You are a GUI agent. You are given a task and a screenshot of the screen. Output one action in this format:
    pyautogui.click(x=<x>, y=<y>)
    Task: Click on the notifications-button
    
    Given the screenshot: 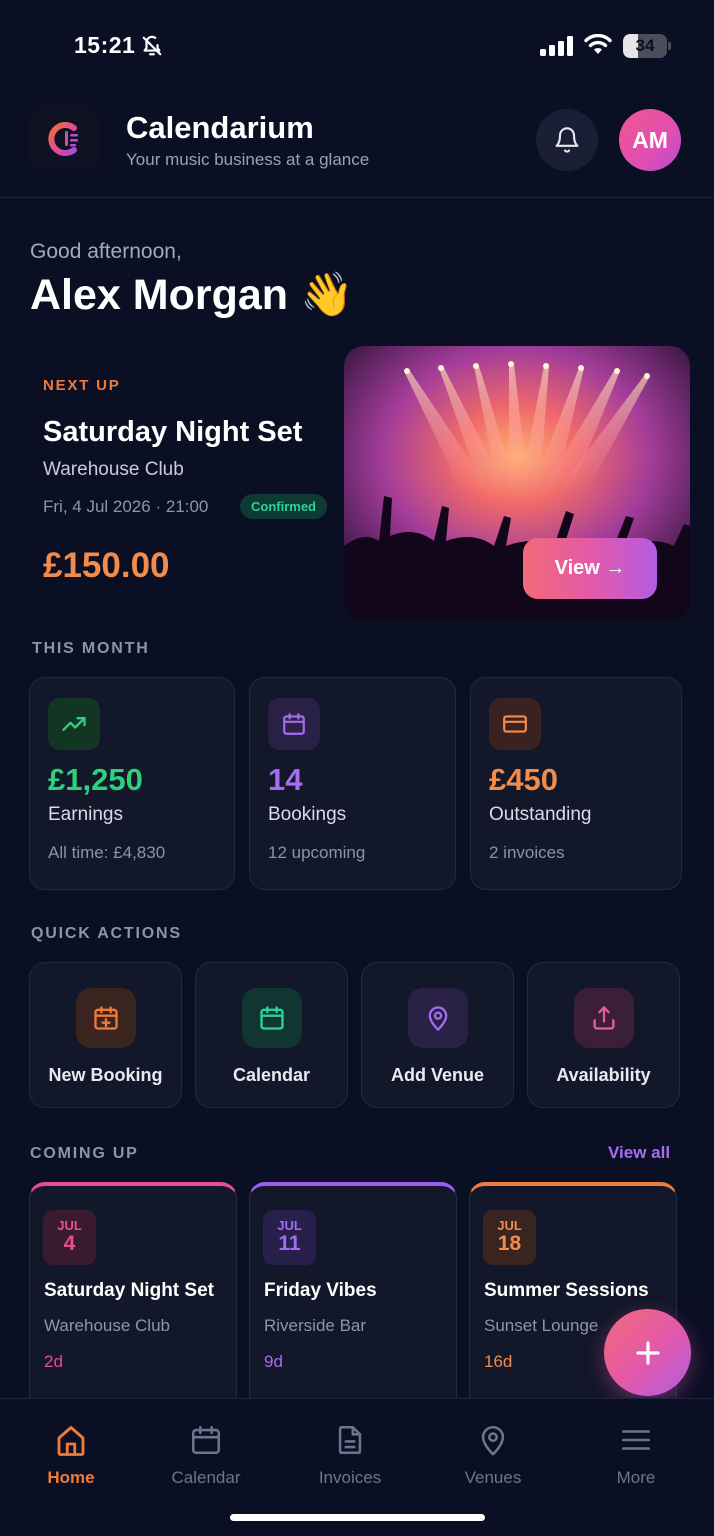 What is the action you would take?
    pyautogui.click(x=567, y=140)
    